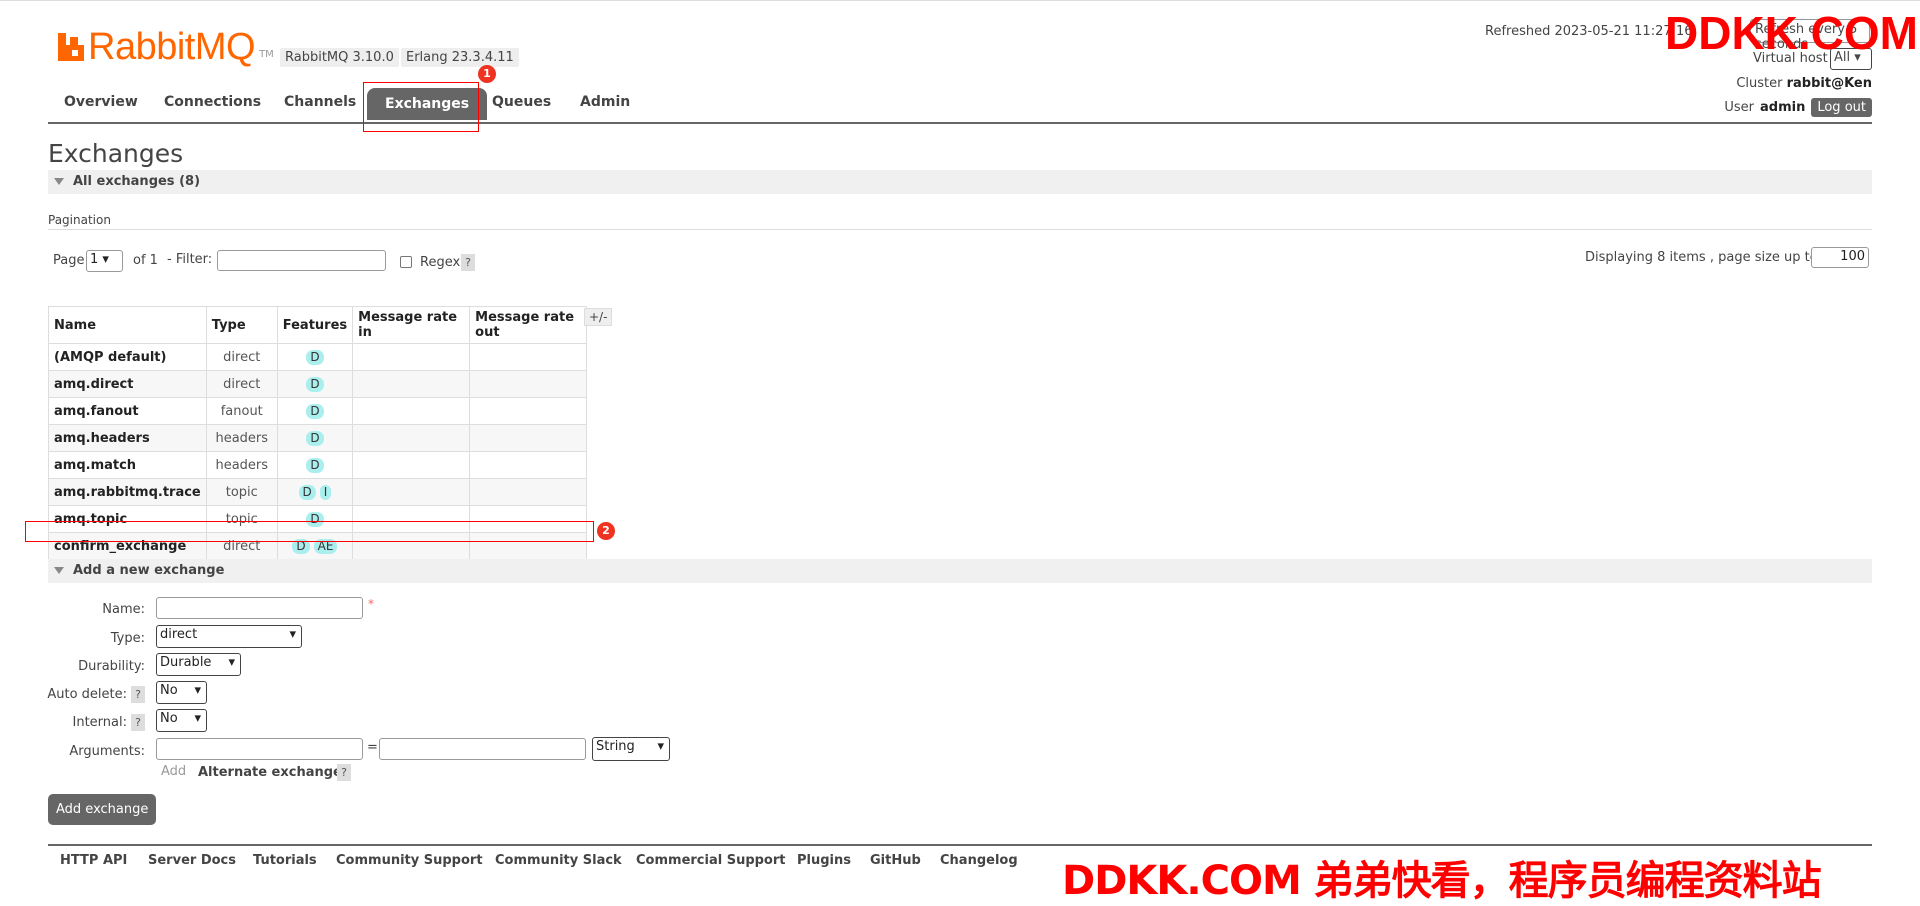  I want to click on alternate-exchange-help-icon: ?, so click(344, 772).